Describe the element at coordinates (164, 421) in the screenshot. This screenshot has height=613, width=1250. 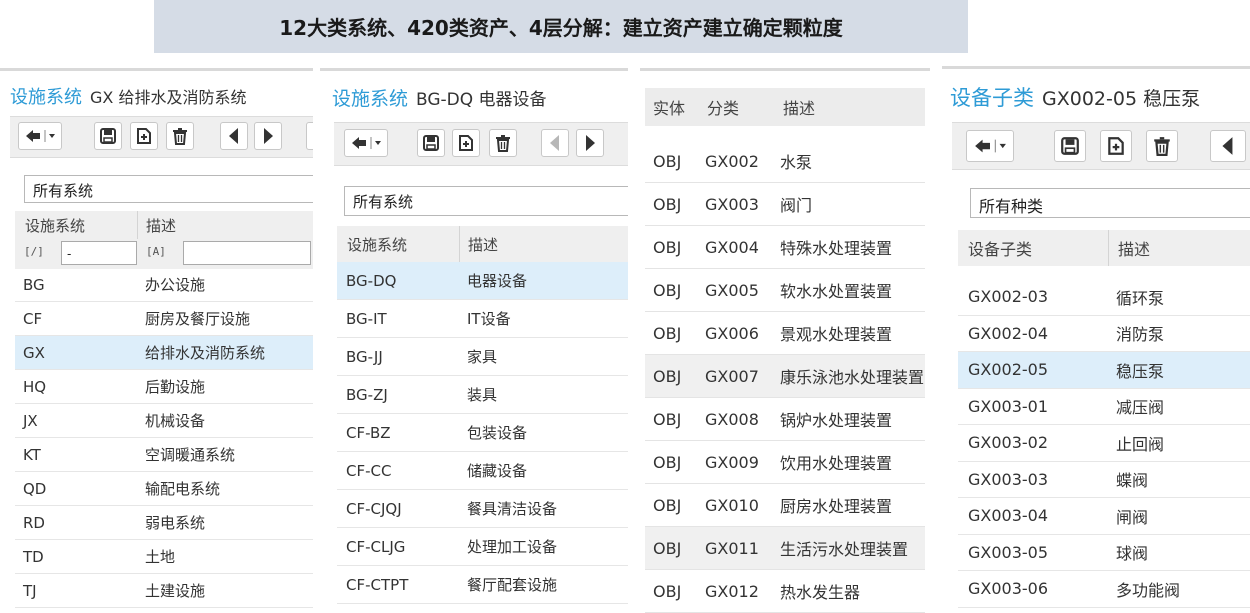
I see `table-row: JX 机械设备` at that location.